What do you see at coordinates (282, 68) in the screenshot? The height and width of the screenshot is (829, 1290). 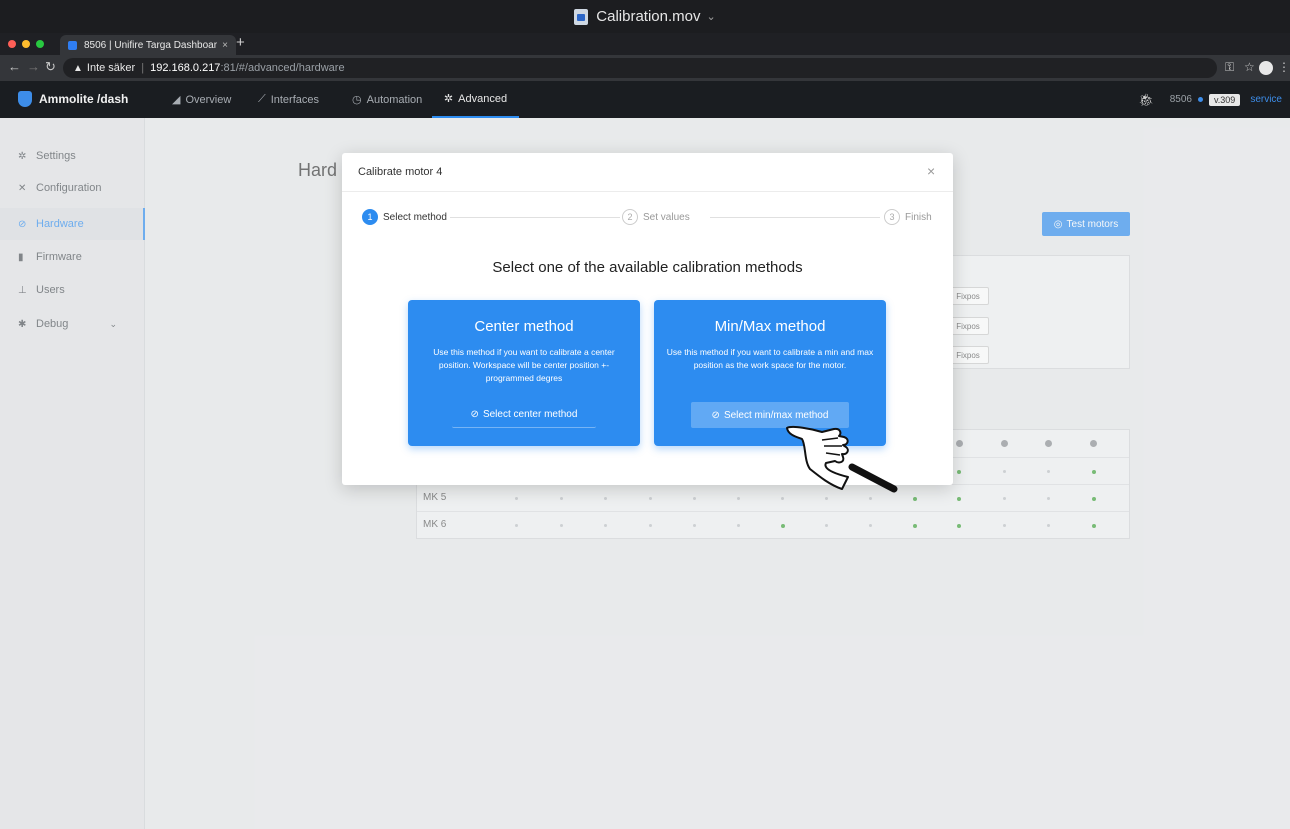 I see `url-path: :81/#/advanced/hardware` at bounding box center [282, 68].